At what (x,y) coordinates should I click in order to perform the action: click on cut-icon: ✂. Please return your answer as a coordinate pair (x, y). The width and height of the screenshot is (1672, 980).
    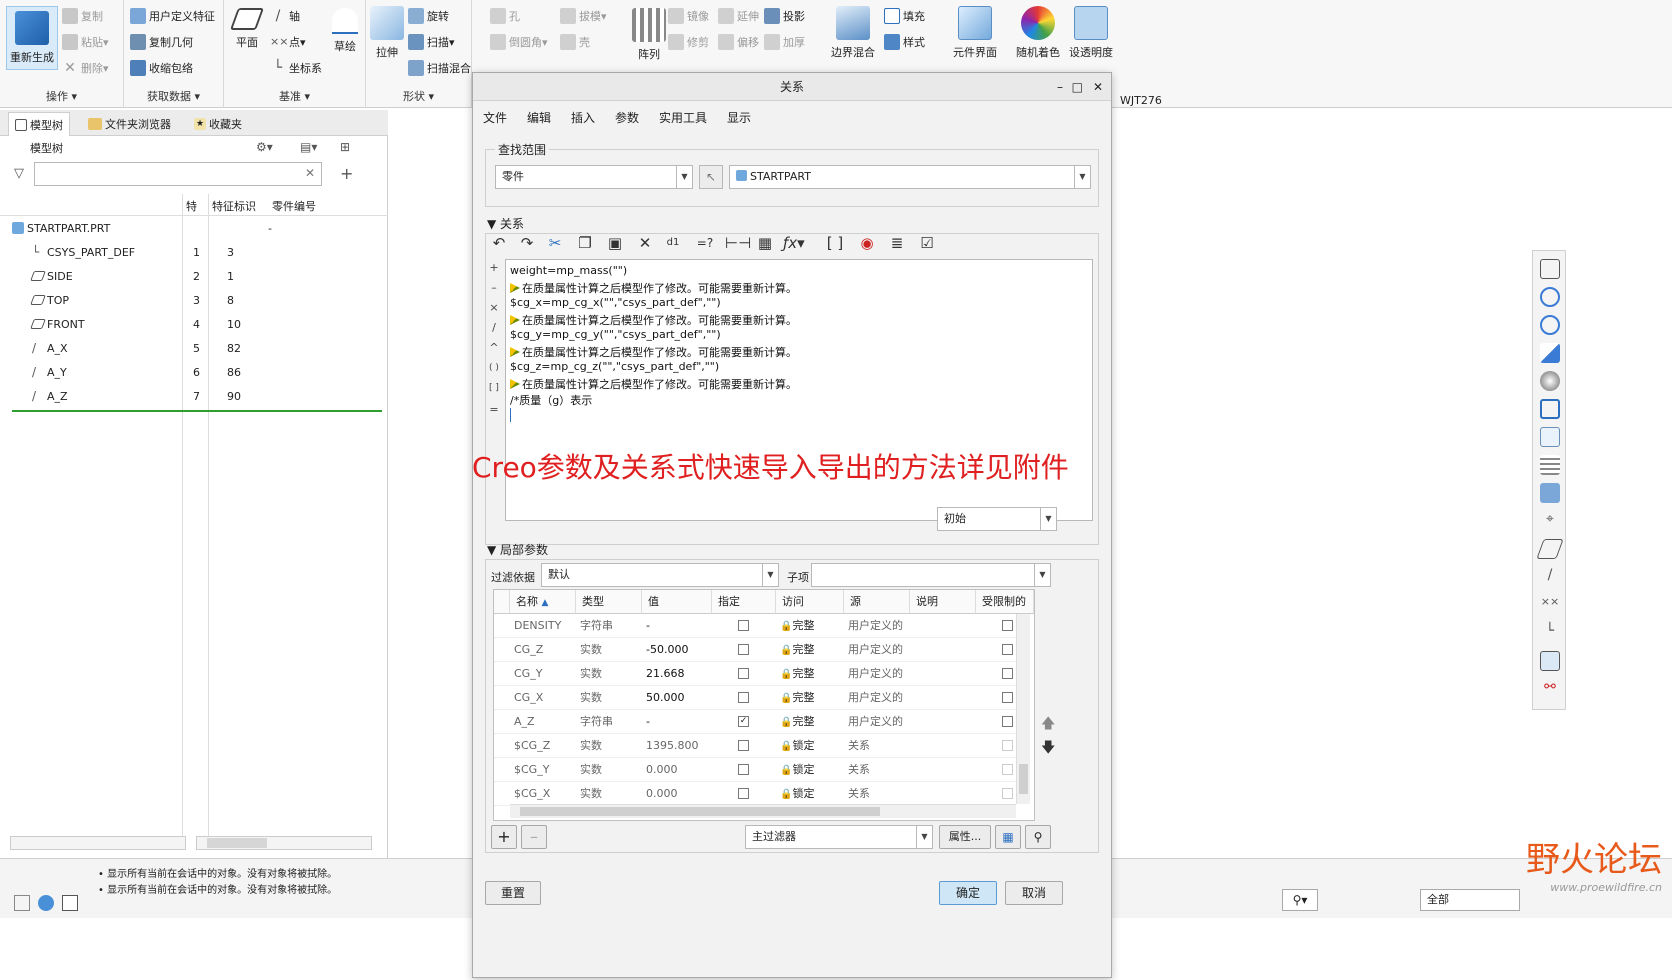
    Looking at the image, I should click on (555, 243).